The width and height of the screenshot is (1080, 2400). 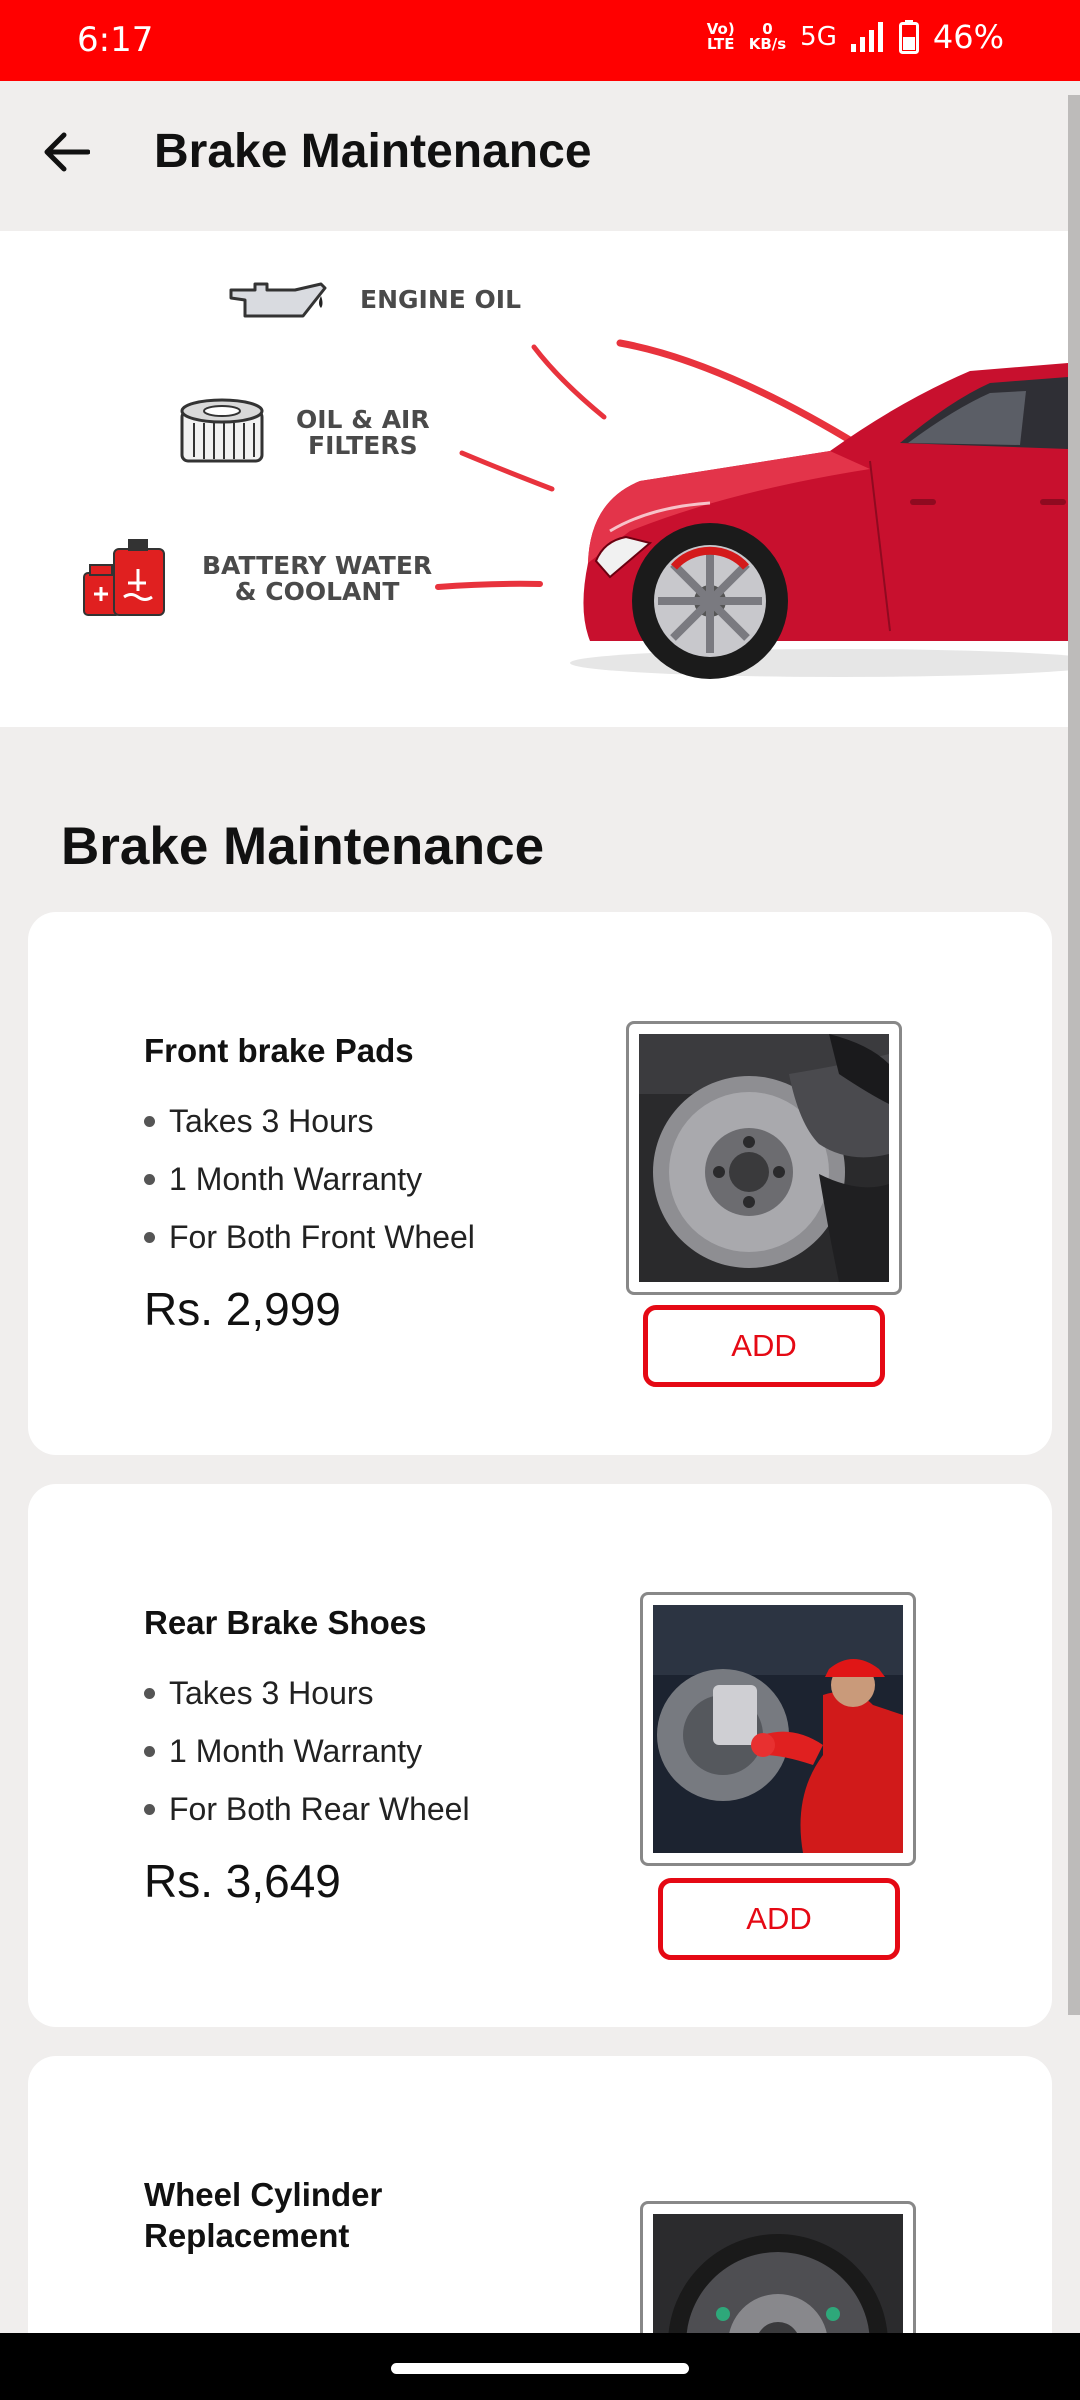 What do you see at coordinates (720, 36) in the screenshot?
I see `volte-icon: Vo) LTE` at bounding box center [720, 36].